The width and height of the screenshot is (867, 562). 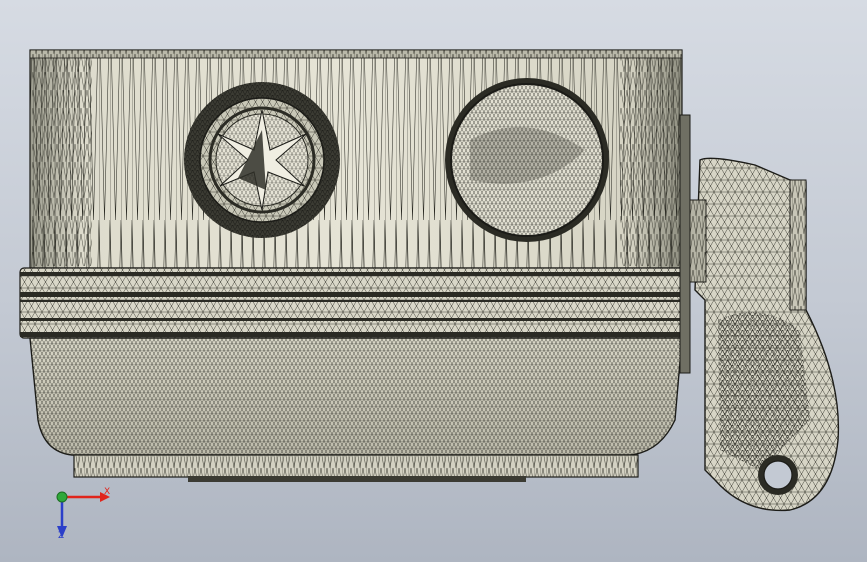 What do you see at coordinates (527, 160) in the screenshot?
I see `filler-cap` at bounding box center [527, 160].